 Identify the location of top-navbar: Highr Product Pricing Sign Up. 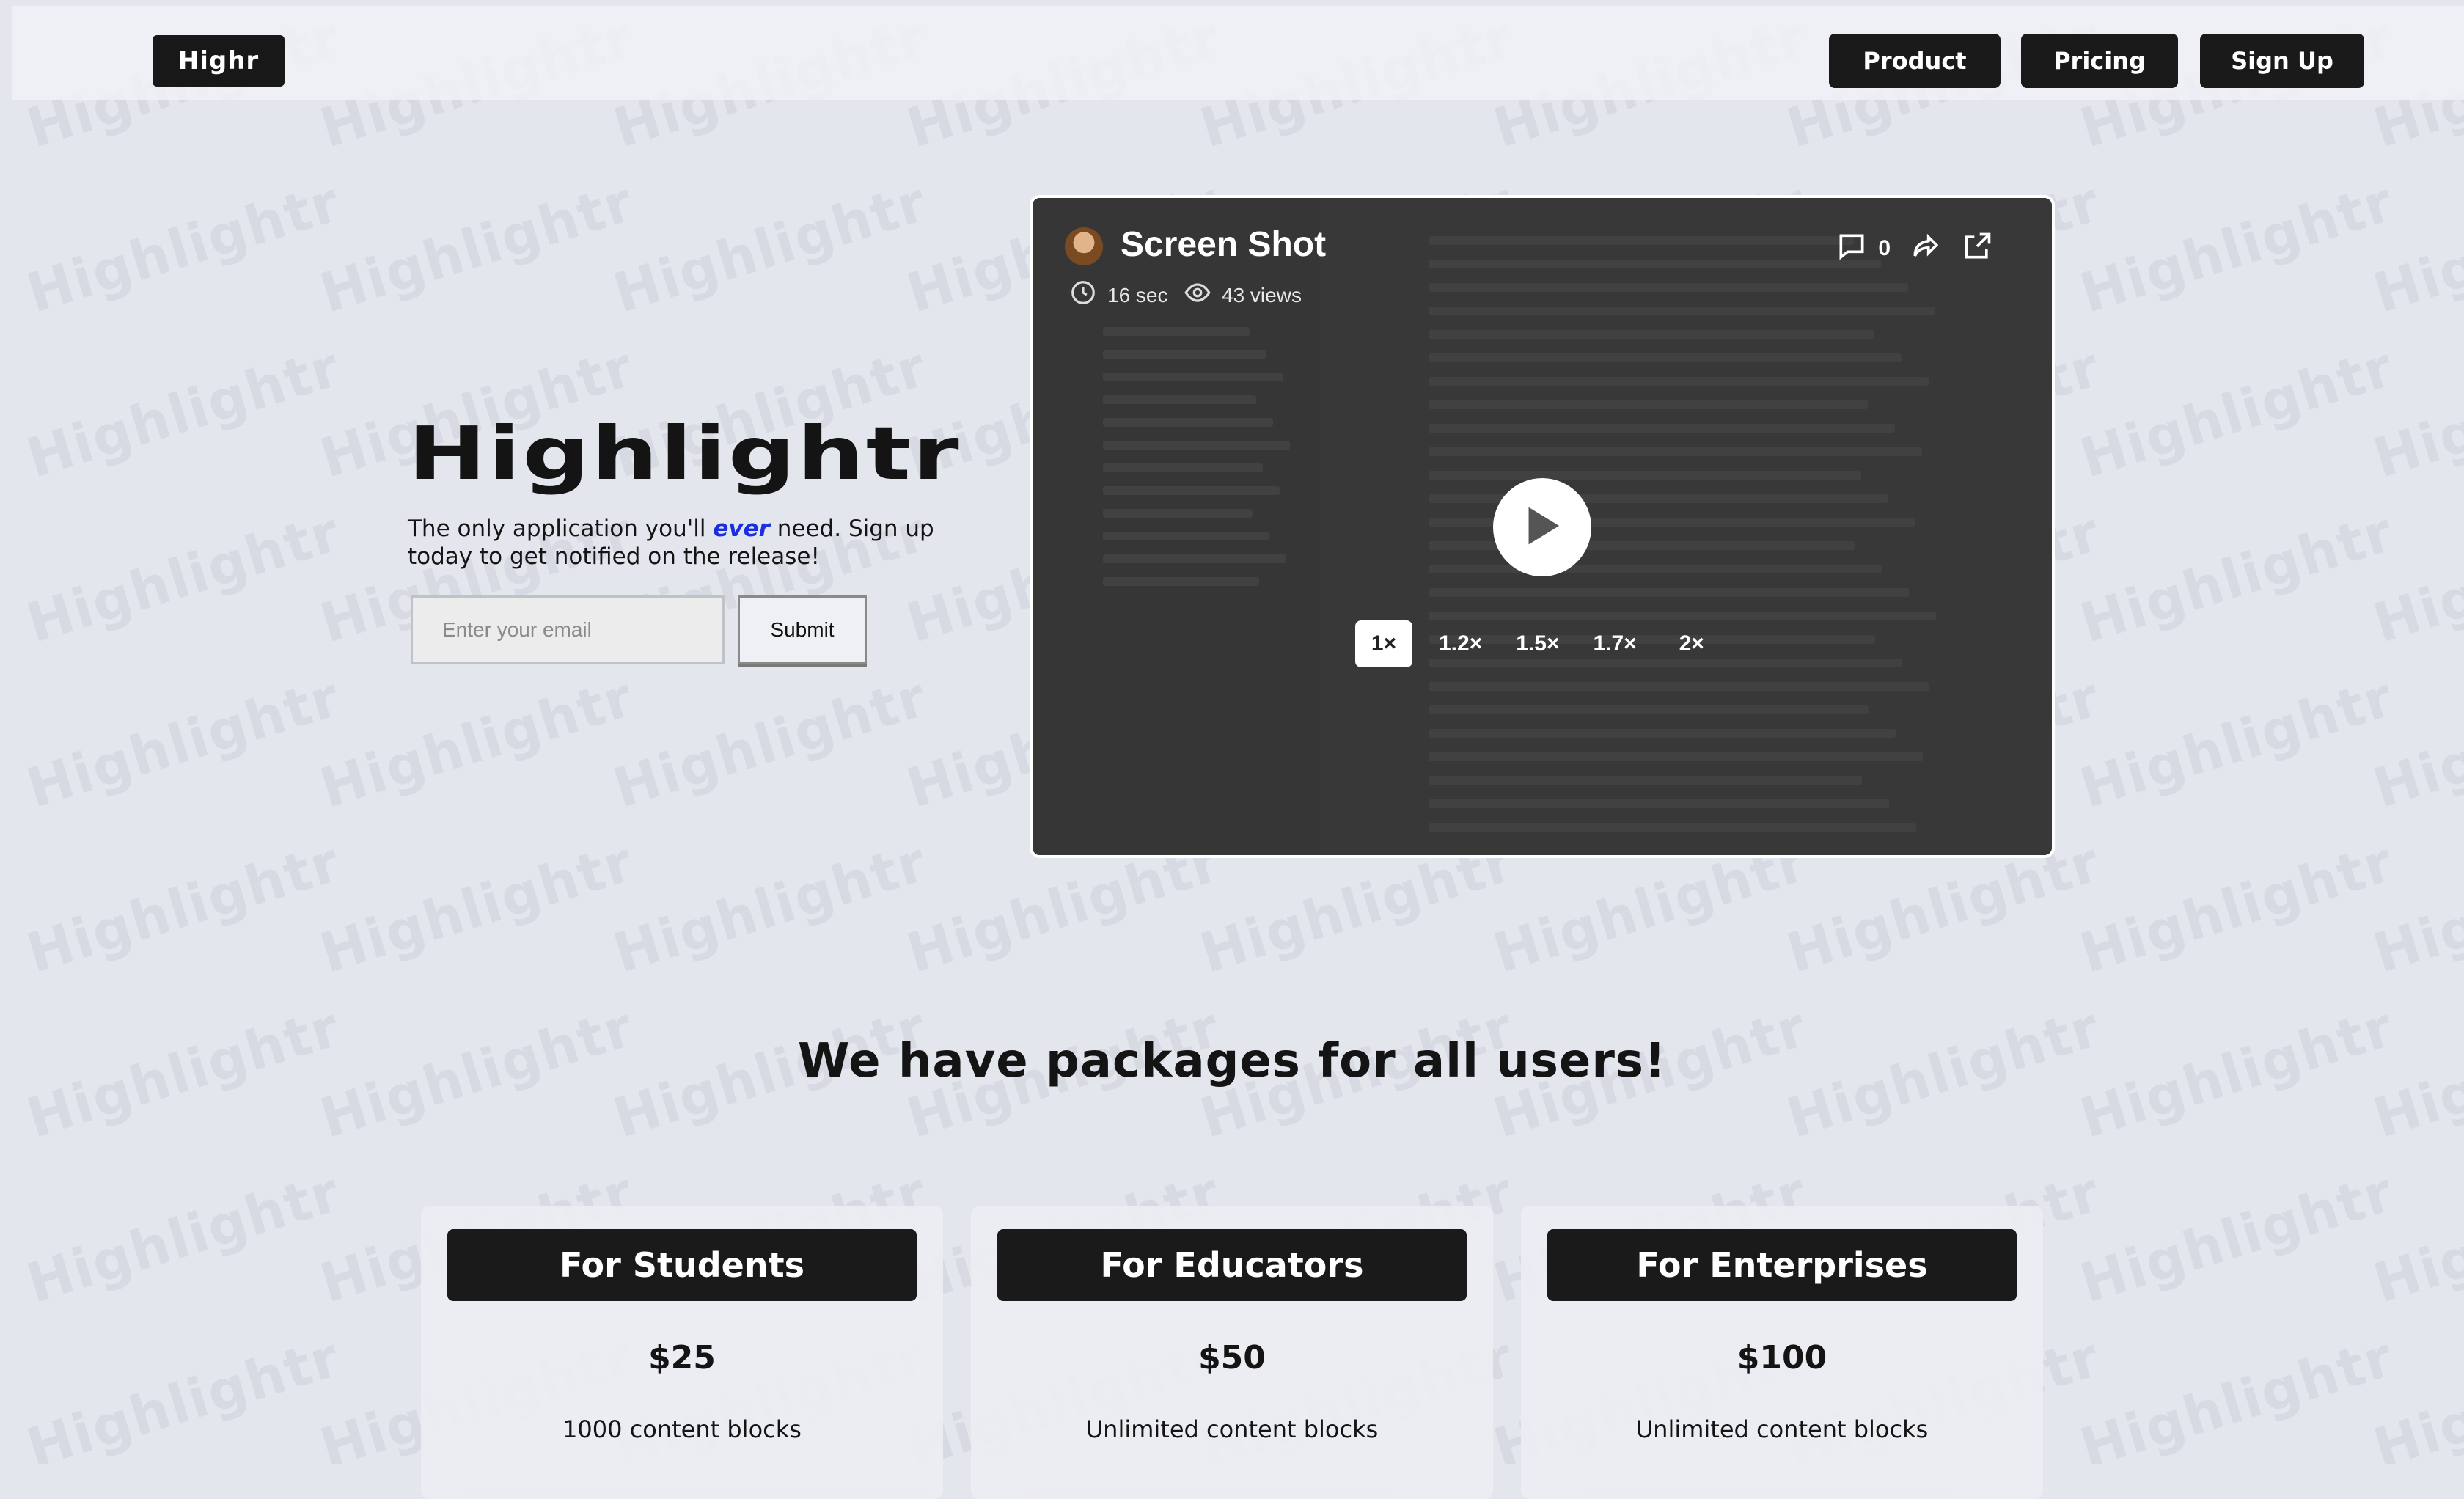
(1238, 53).